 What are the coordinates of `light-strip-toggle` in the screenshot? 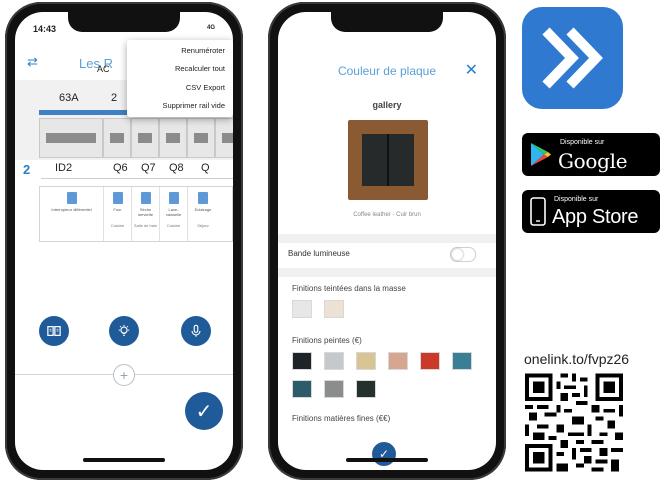 It's located at (463, 254).